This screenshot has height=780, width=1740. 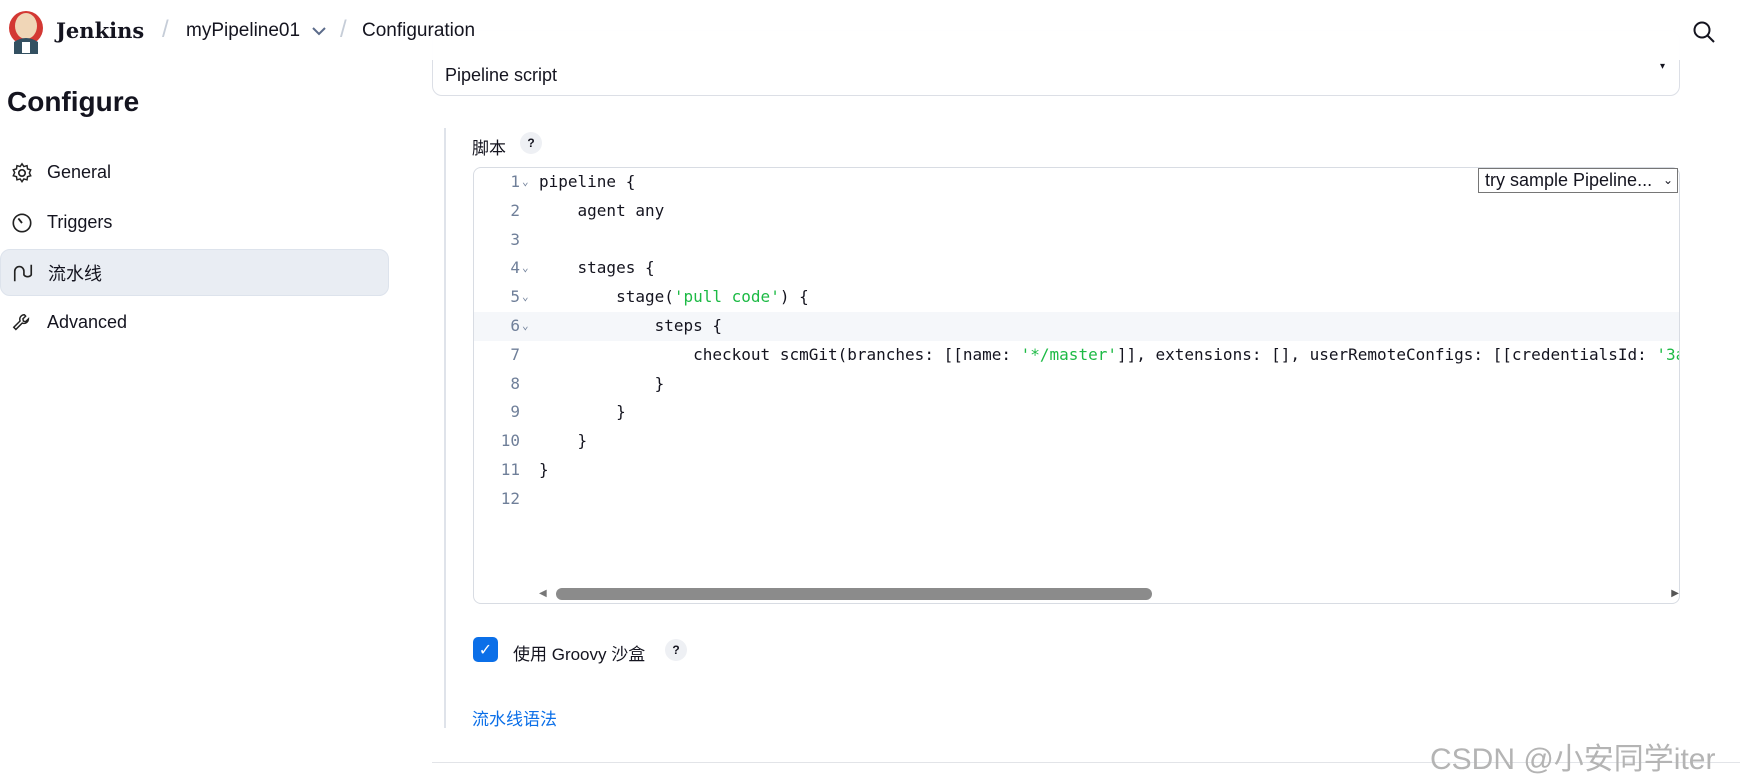 I want to click on sidebar-item-advanced: Advanced, so click(x=194, y=322).